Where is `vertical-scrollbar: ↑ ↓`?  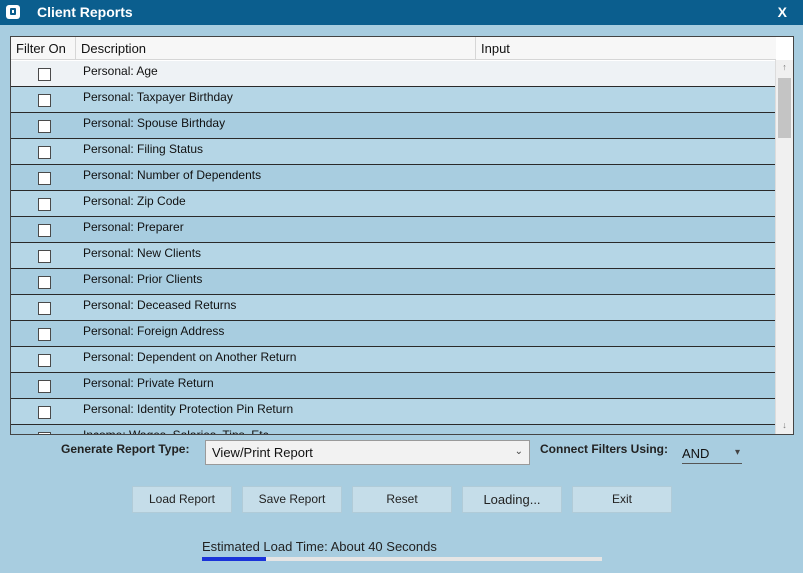 vertical-scrollbar: ↑ ↓ is located at coordinates (784, 247).